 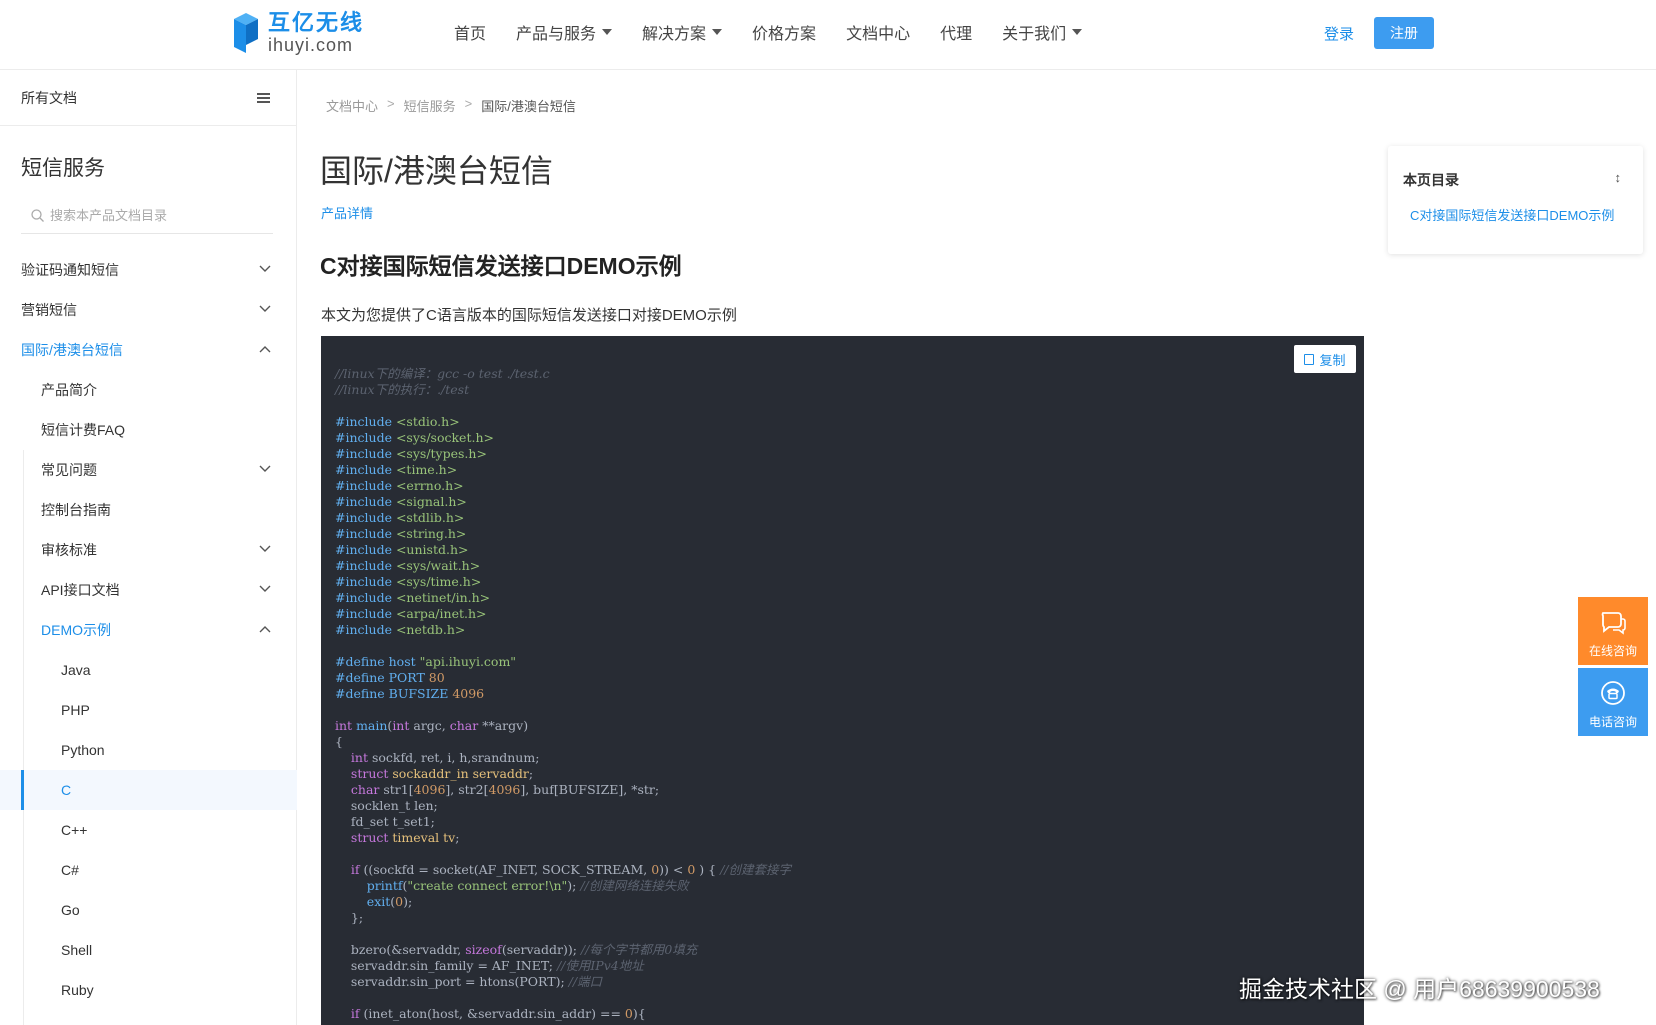 What do you see at coordinates (148, 630) in the screenshot?
I see `sidebar-item: DEMO示例` at bounding box center [148, 630].